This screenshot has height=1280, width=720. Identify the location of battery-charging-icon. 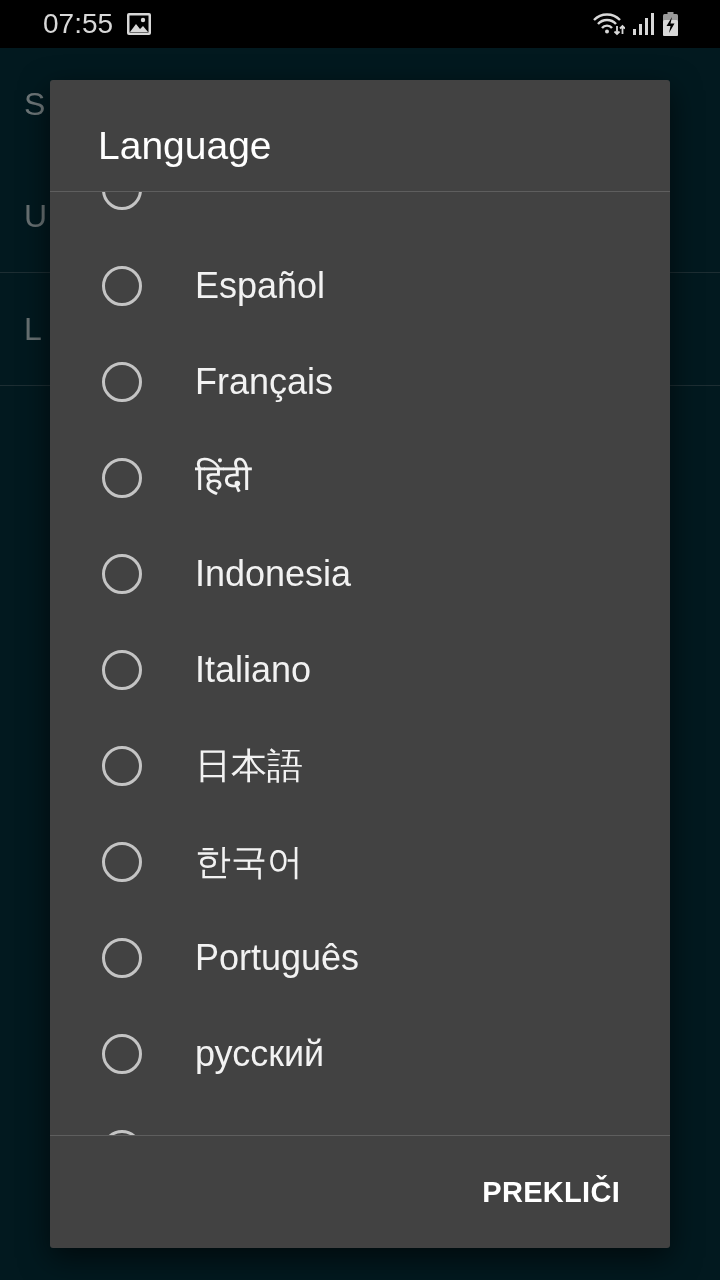
(670, 24).